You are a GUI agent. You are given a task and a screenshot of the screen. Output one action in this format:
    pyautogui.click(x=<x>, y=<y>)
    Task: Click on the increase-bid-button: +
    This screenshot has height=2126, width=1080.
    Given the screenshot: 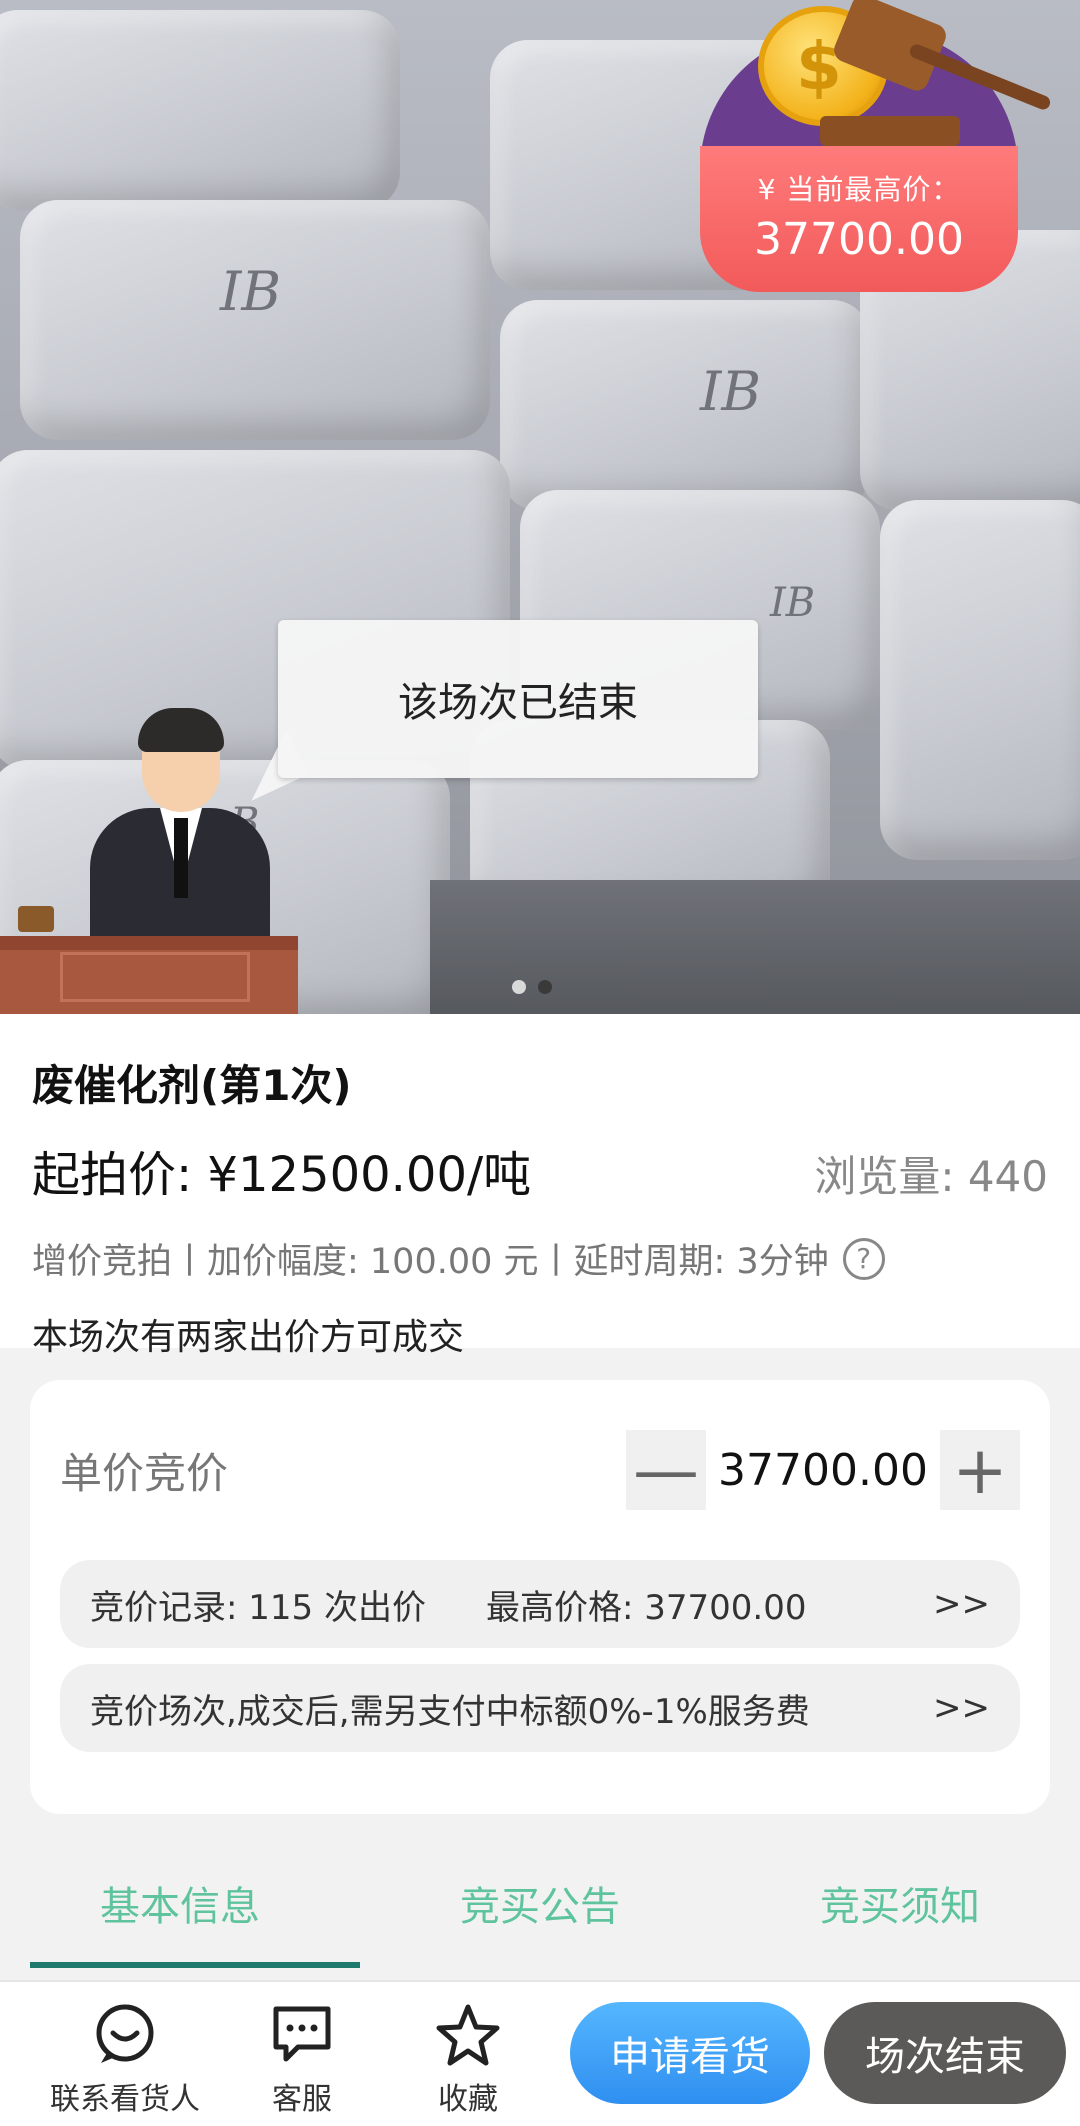 What is the action you would take?
    pyautogui.click(x=980, y=1470)
    